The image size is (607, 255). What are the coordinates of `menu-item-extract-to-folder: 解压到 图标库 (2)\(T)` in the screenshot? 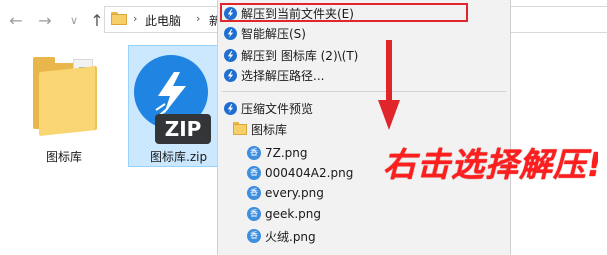 It's located at (291, 55).